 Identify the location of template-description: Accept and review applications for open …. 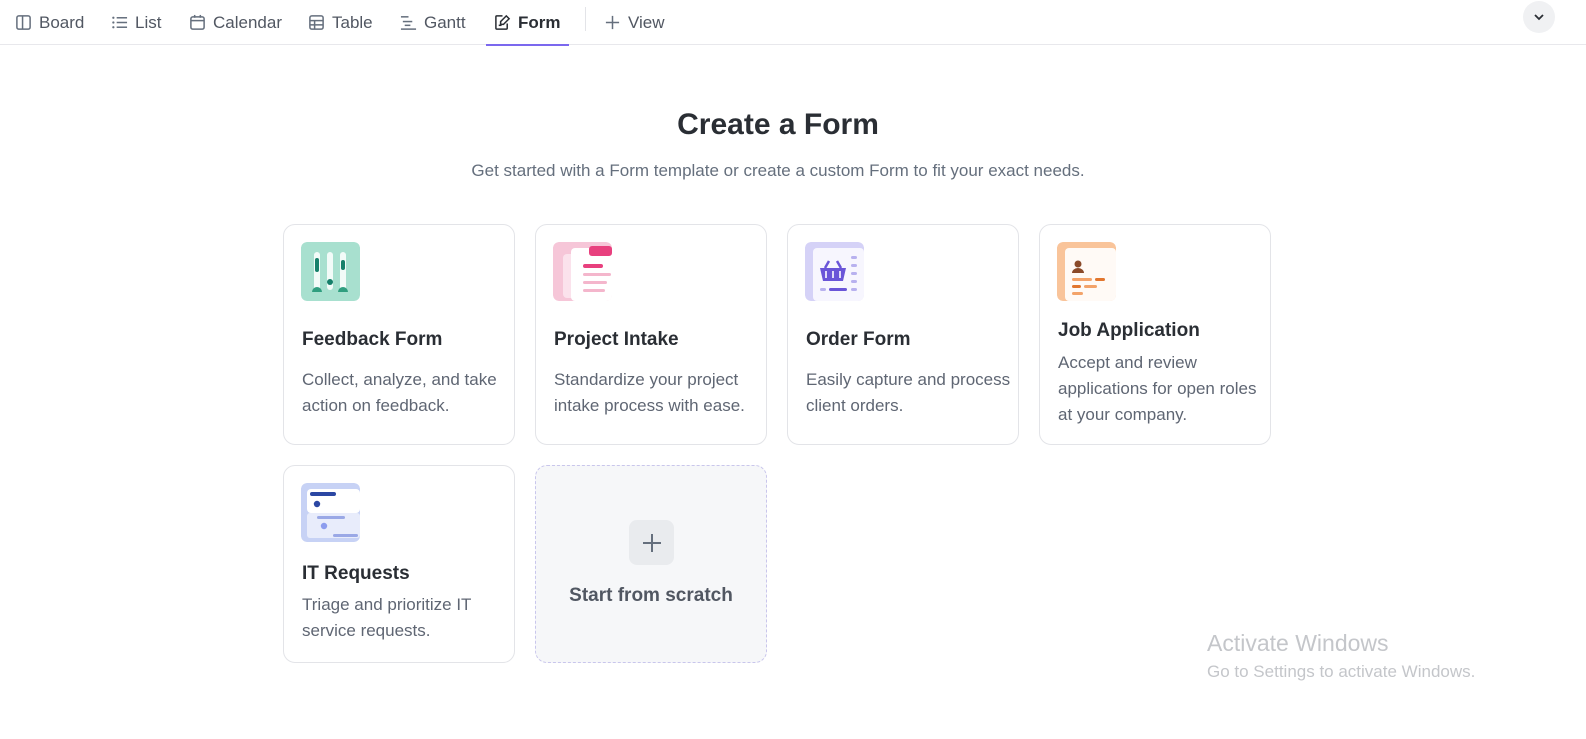
(1157, 388).